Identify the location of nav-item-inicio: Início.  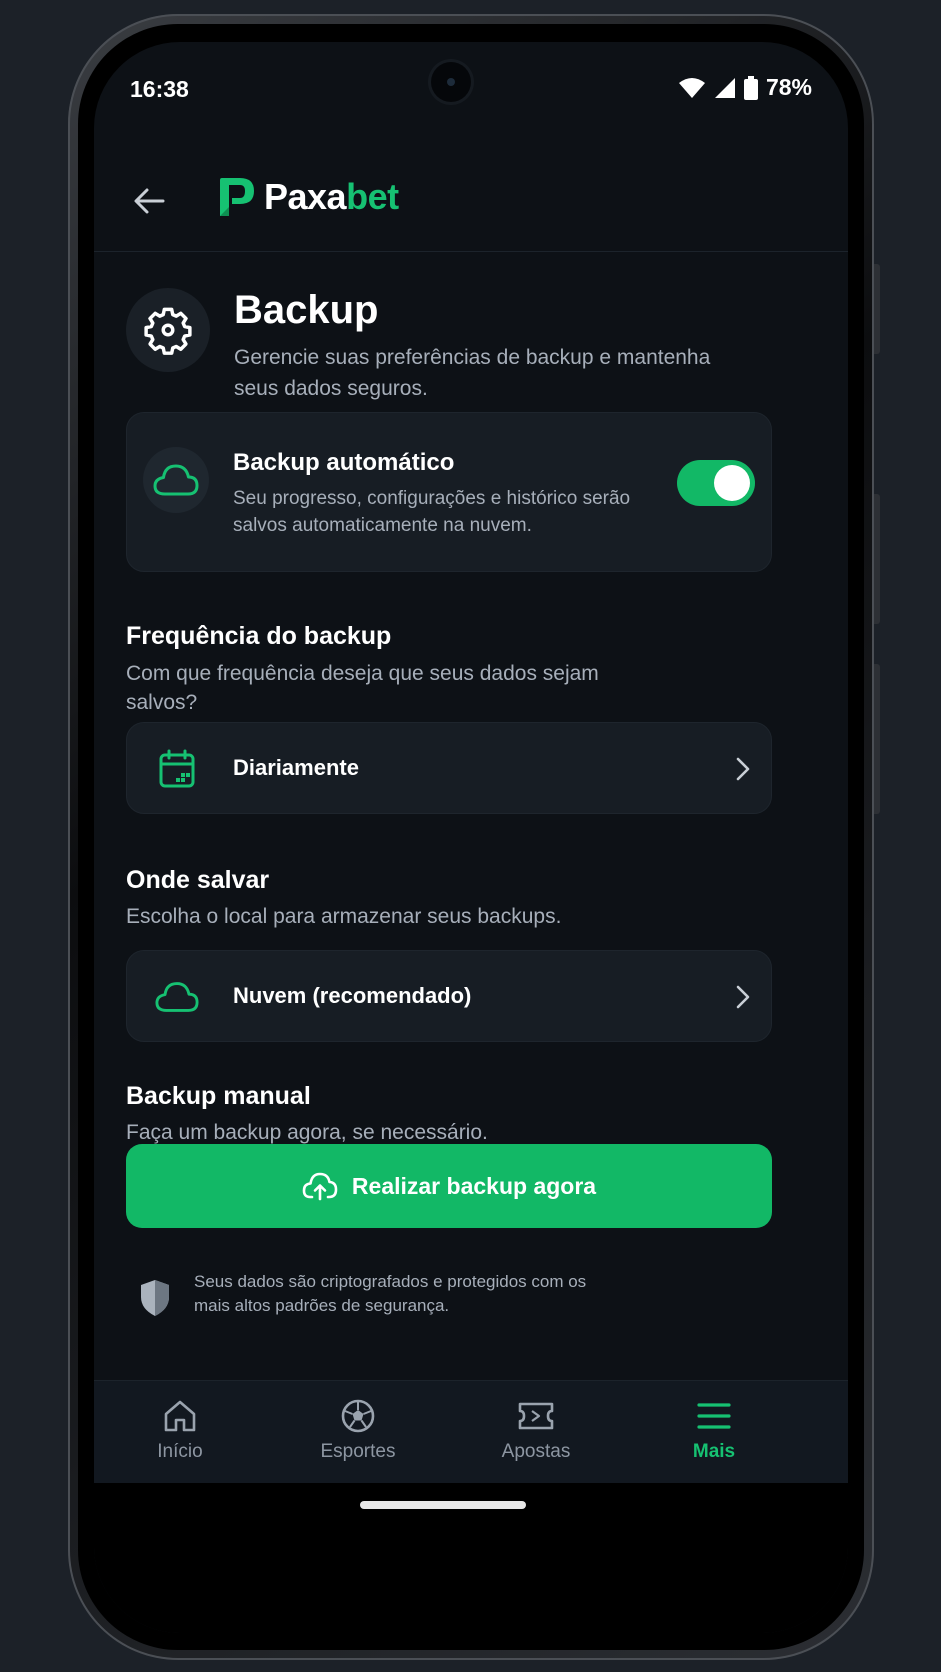
(180, 1432).